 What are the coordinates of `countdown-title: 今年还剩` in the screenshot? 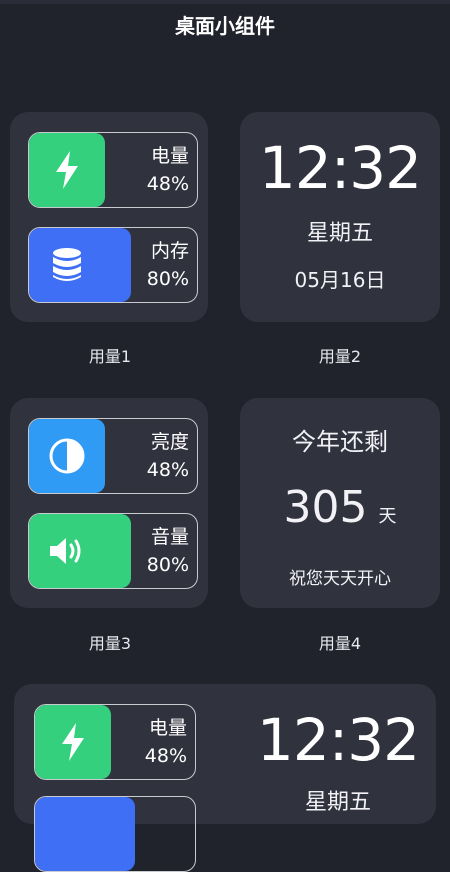 It's located at (340, 442).